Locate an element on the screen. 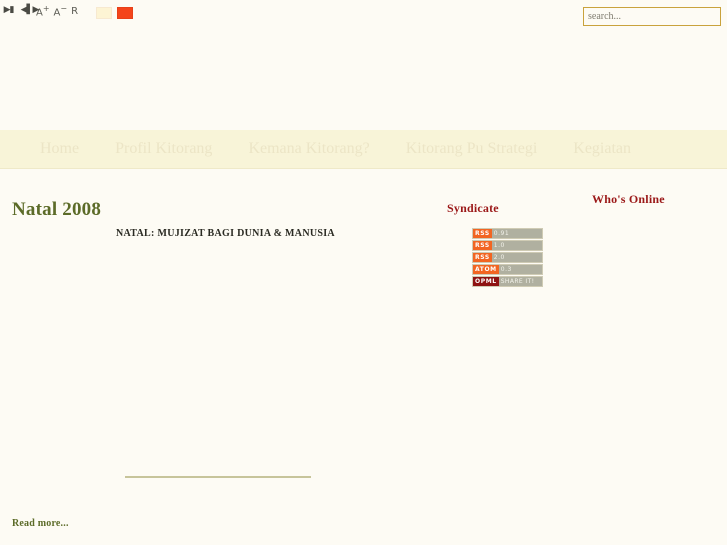 The image size is (727, 545). increase-font-sup: + is located at coordinates (46, 8).